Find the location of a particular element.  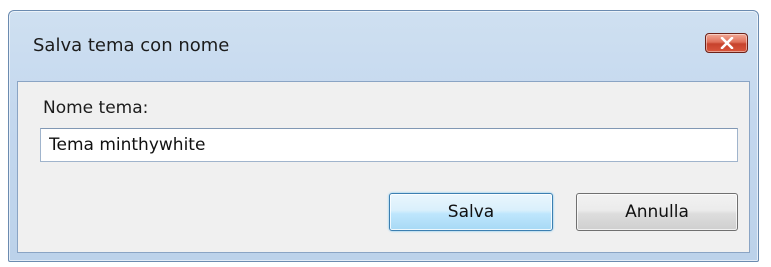

dialog-title: Salva tema con nome is located at coordinates (131, 45).